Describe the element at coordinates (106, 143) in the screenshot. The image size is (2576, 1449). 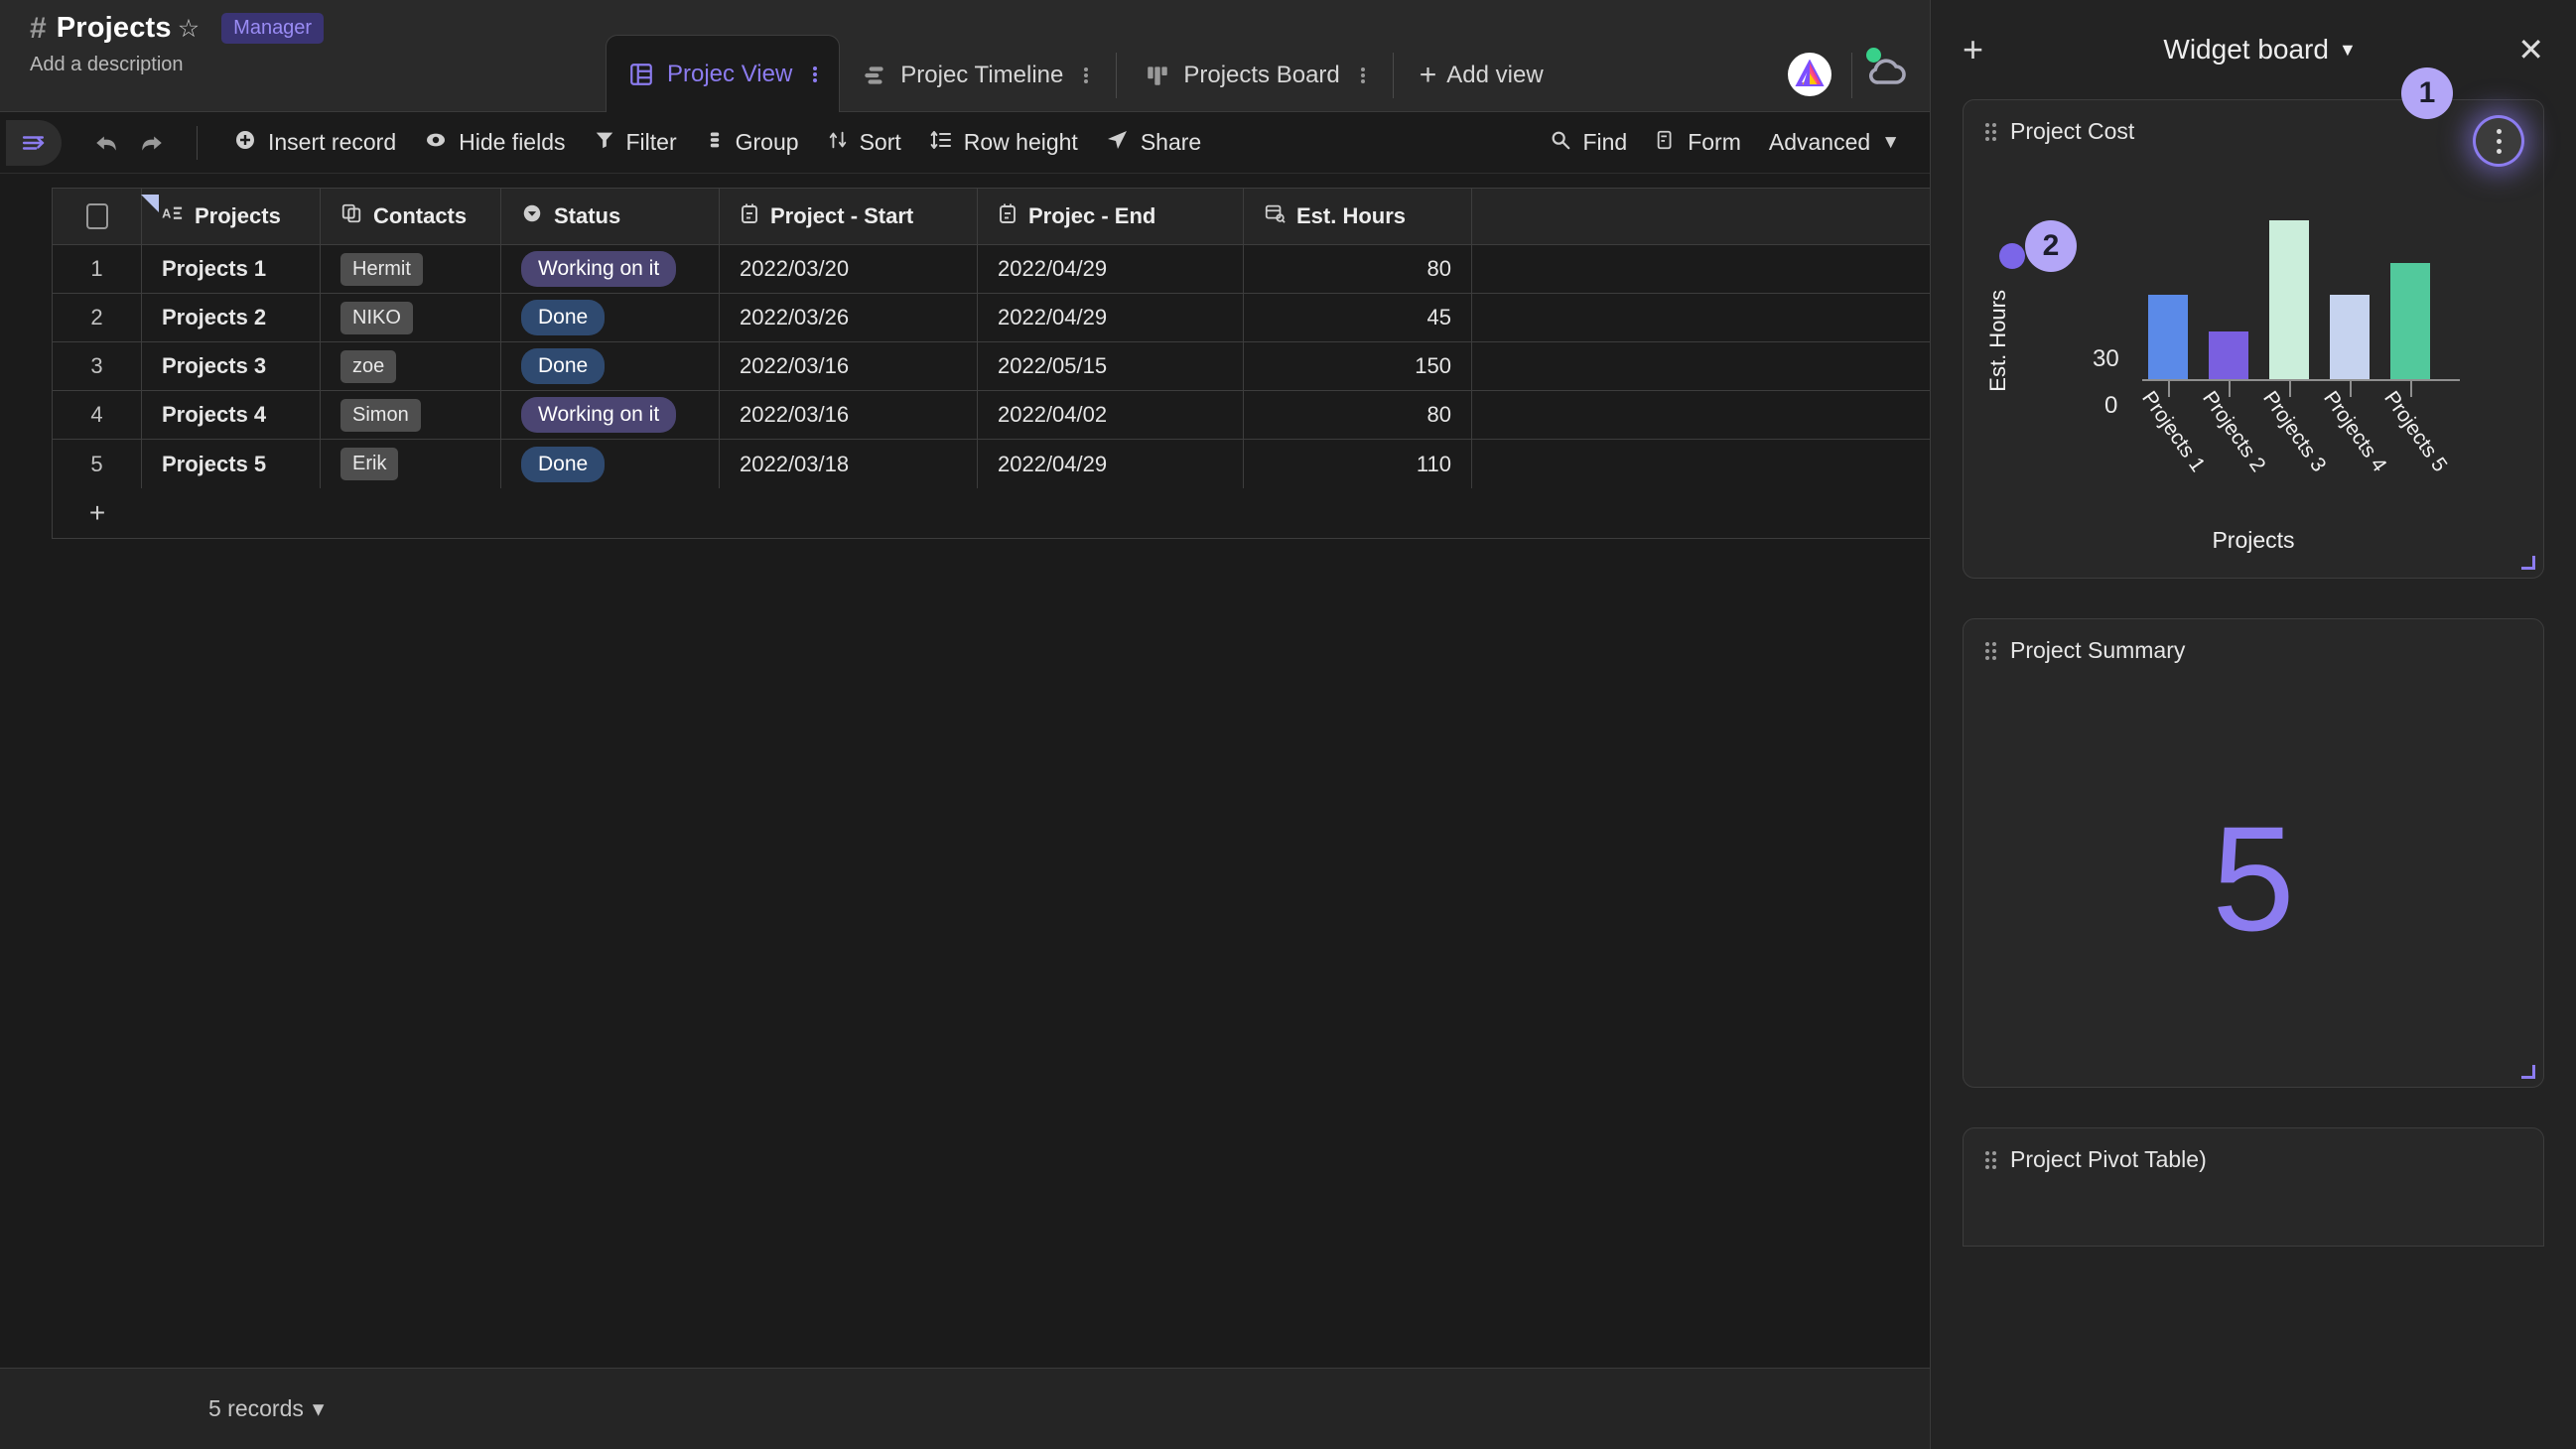
I see `undo-icon` at that location.